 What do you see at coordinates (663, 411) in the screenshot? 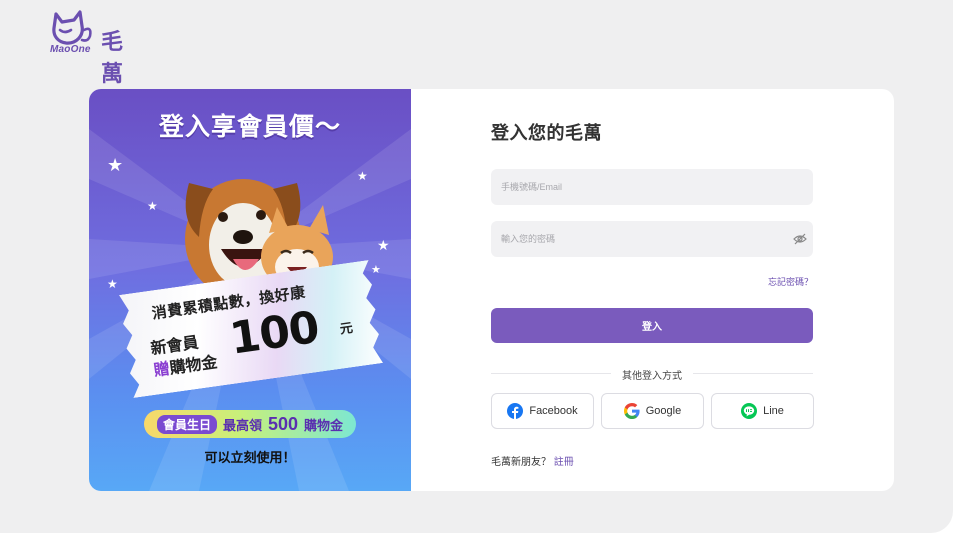
I see `google-label: Google` at bounding box center [663, 411].